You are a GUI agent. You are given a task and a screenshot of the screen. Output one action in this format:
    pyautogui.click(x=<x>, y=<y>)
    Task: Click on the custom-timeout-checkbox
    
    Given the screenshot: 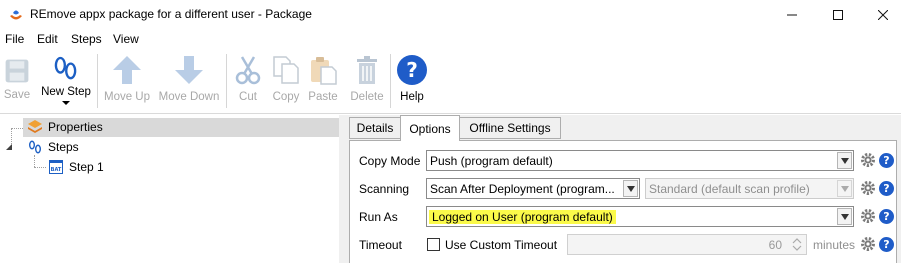 What is the action you would take?
    pyautogui.click(x=433, y=244)
    